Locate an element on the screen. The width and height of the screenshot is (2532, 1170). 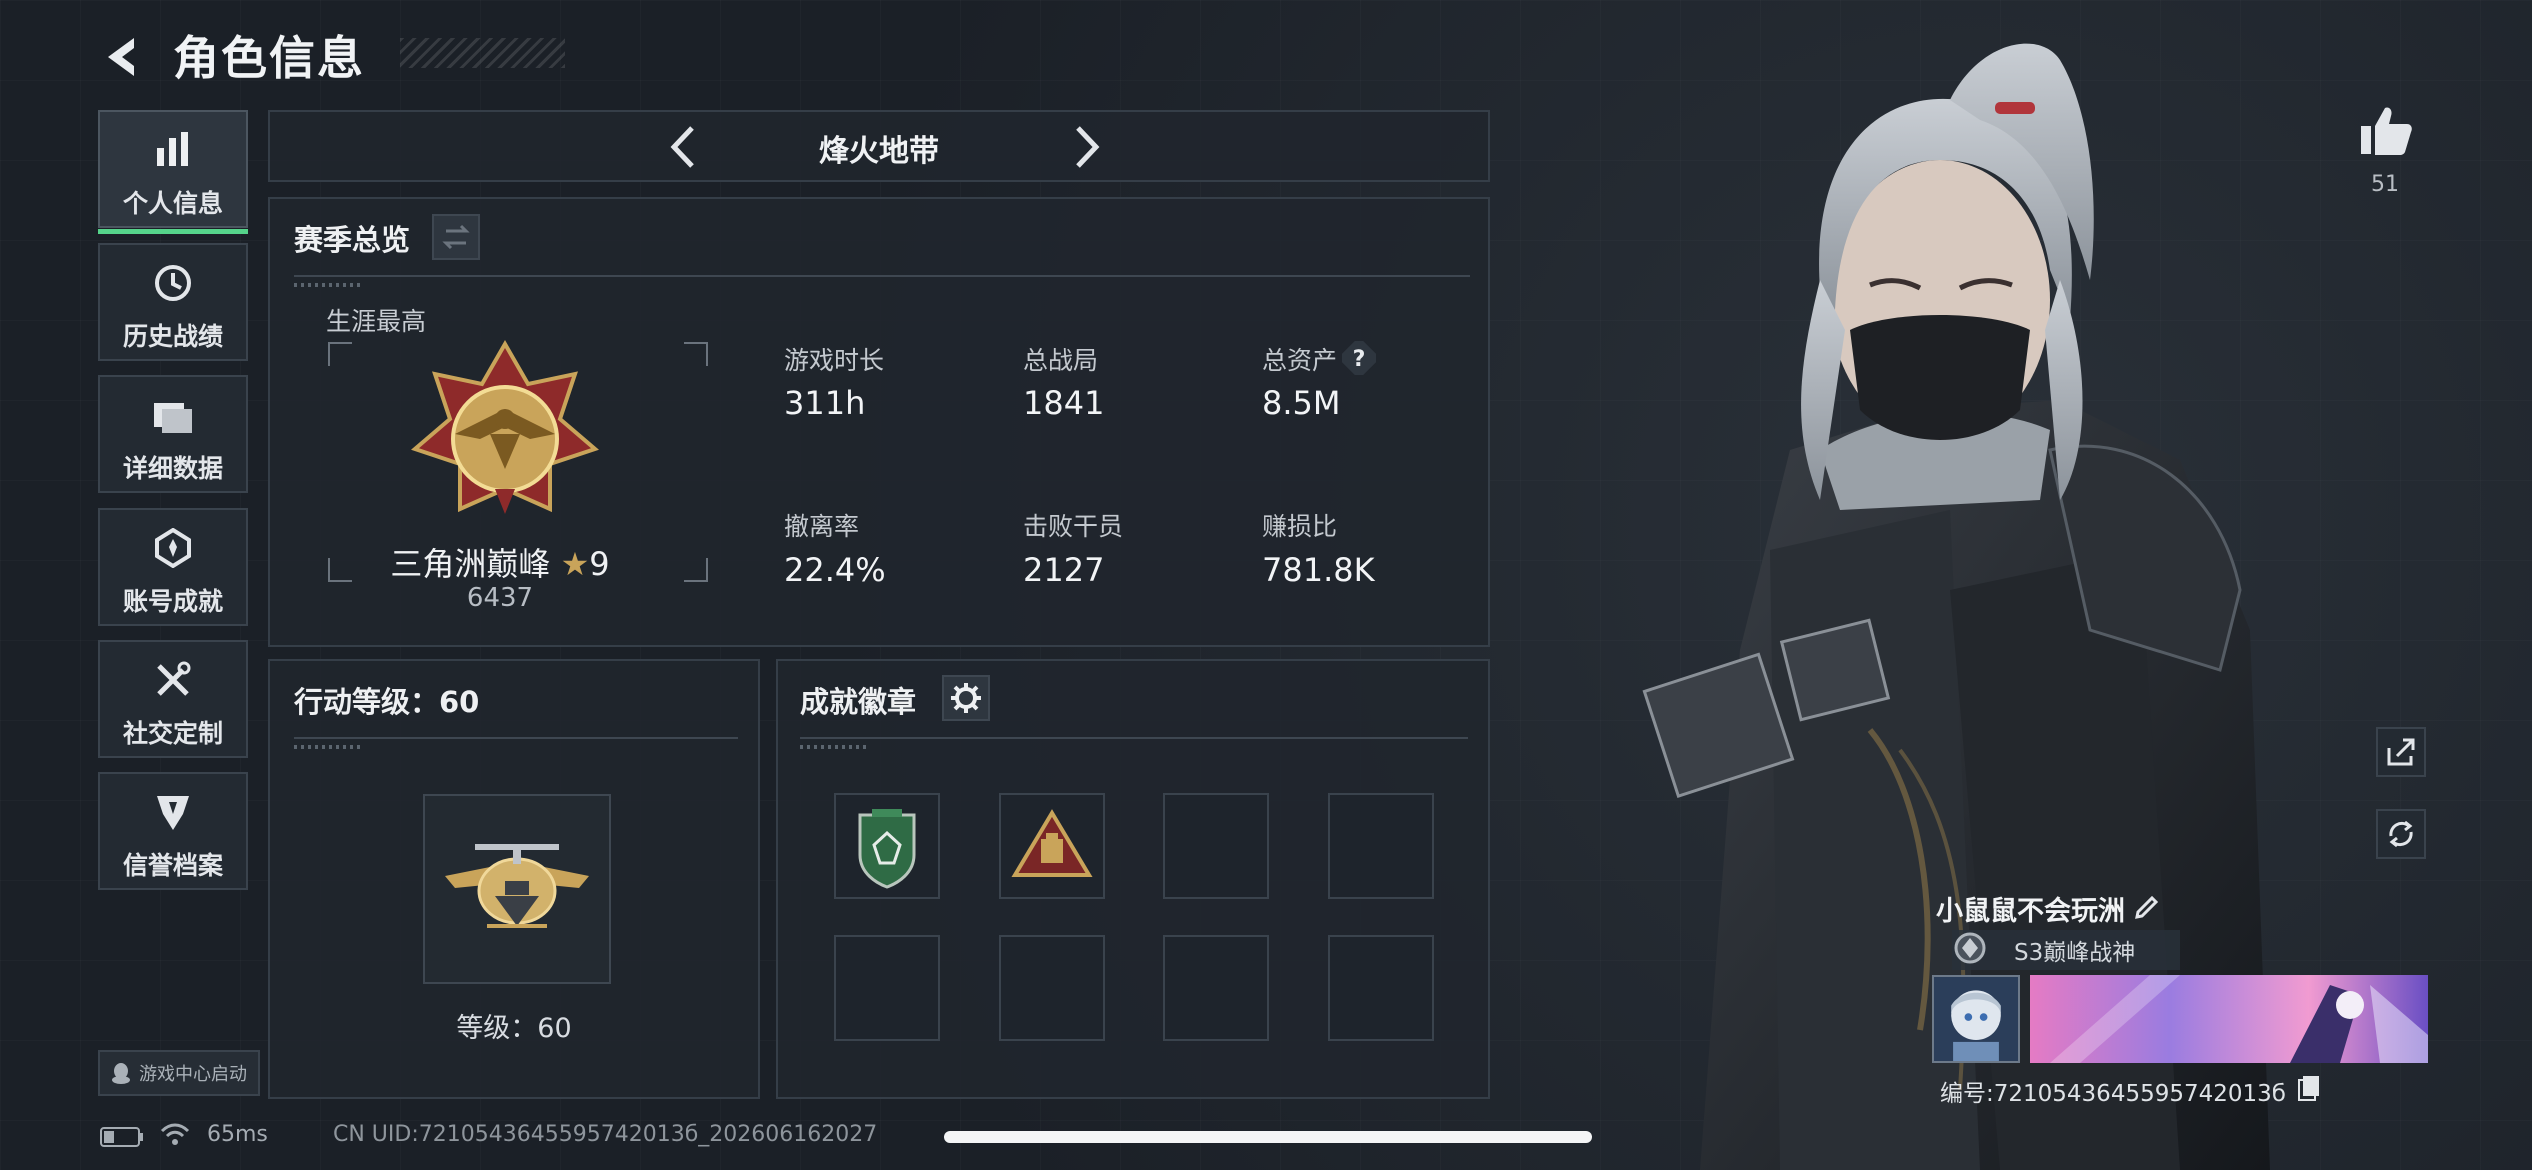
folder-icon is located at coordinates (173, 418).